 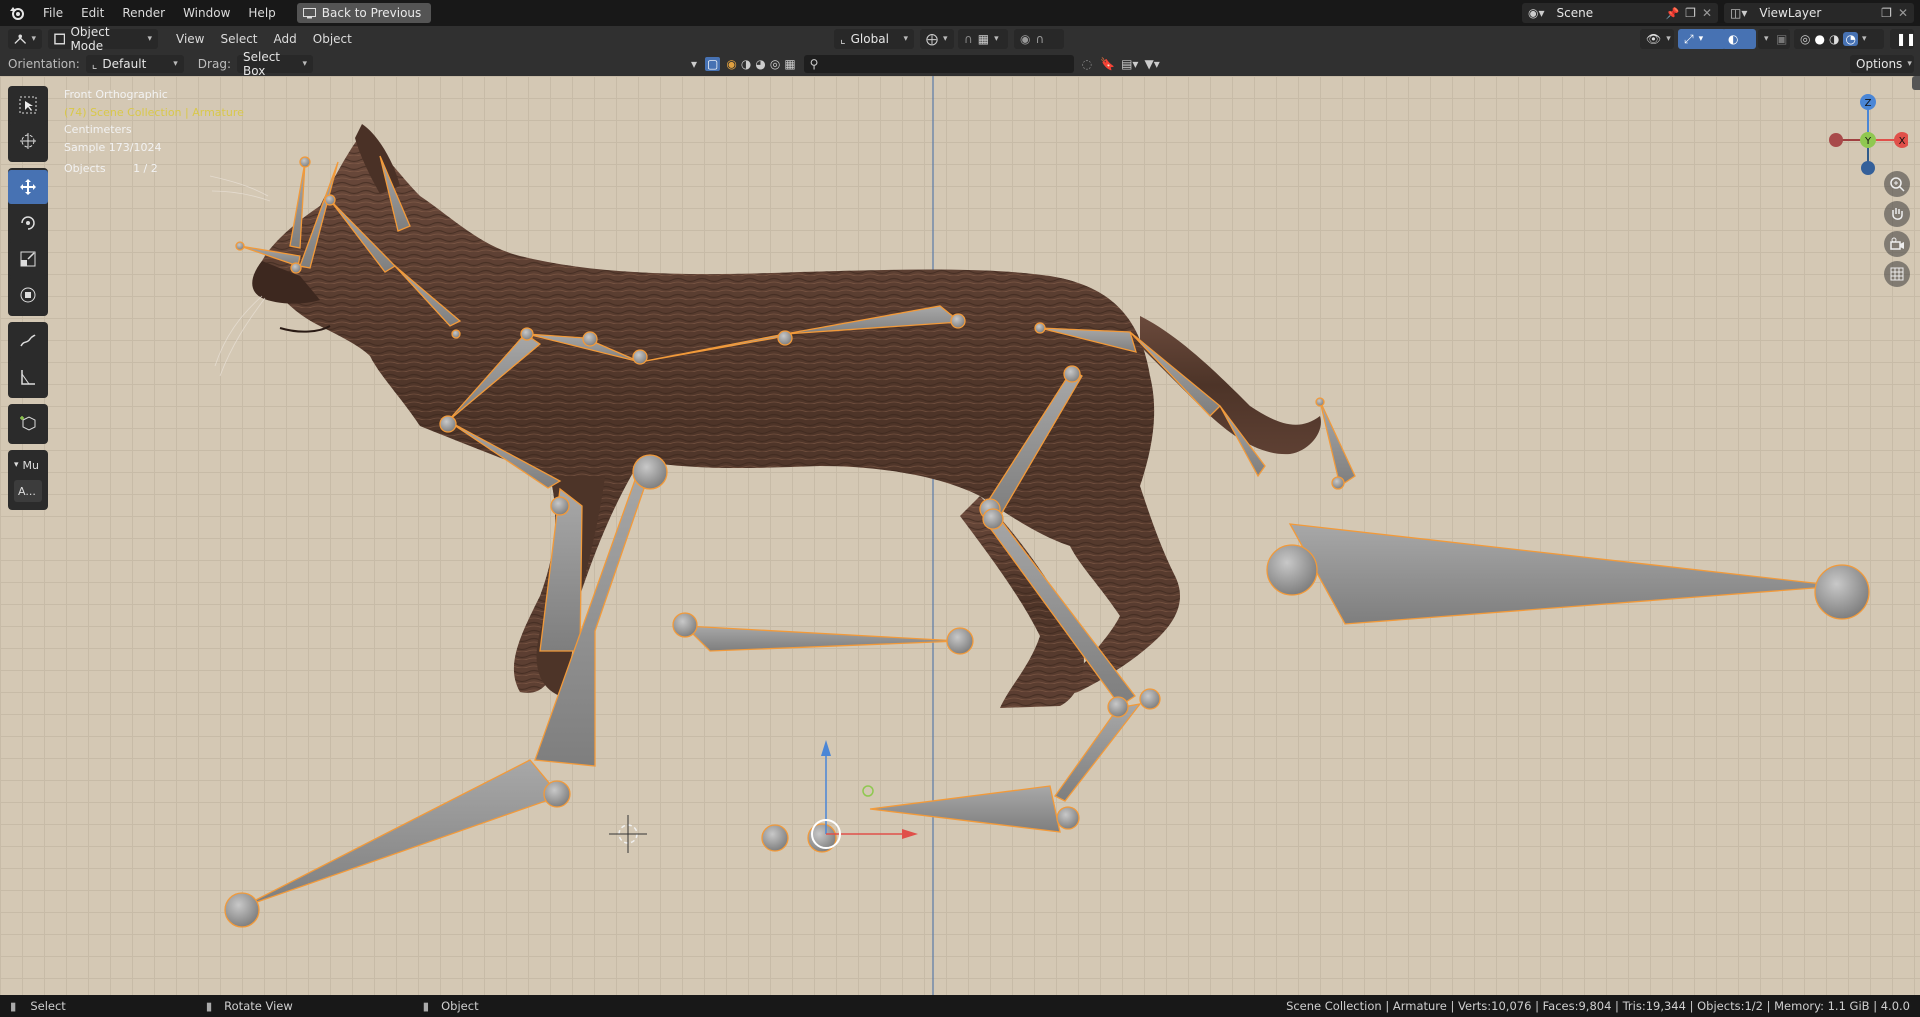 What do you see at coordinates (25, 39) in the screenshot?
I see `editor-type-button: ▾` at bounding box center [25, 39].